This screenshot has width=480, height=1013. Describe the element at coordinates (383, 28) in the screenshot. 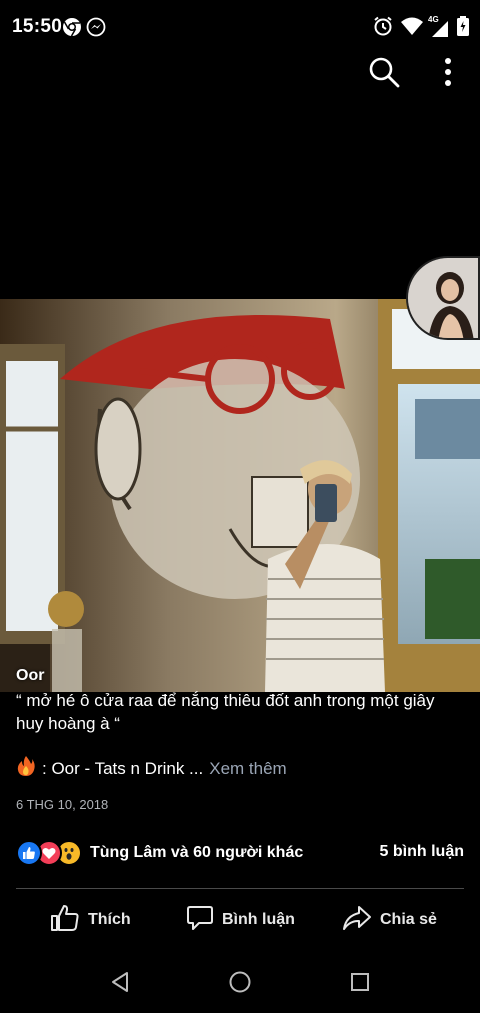

I see `alarm-icon` at that location.